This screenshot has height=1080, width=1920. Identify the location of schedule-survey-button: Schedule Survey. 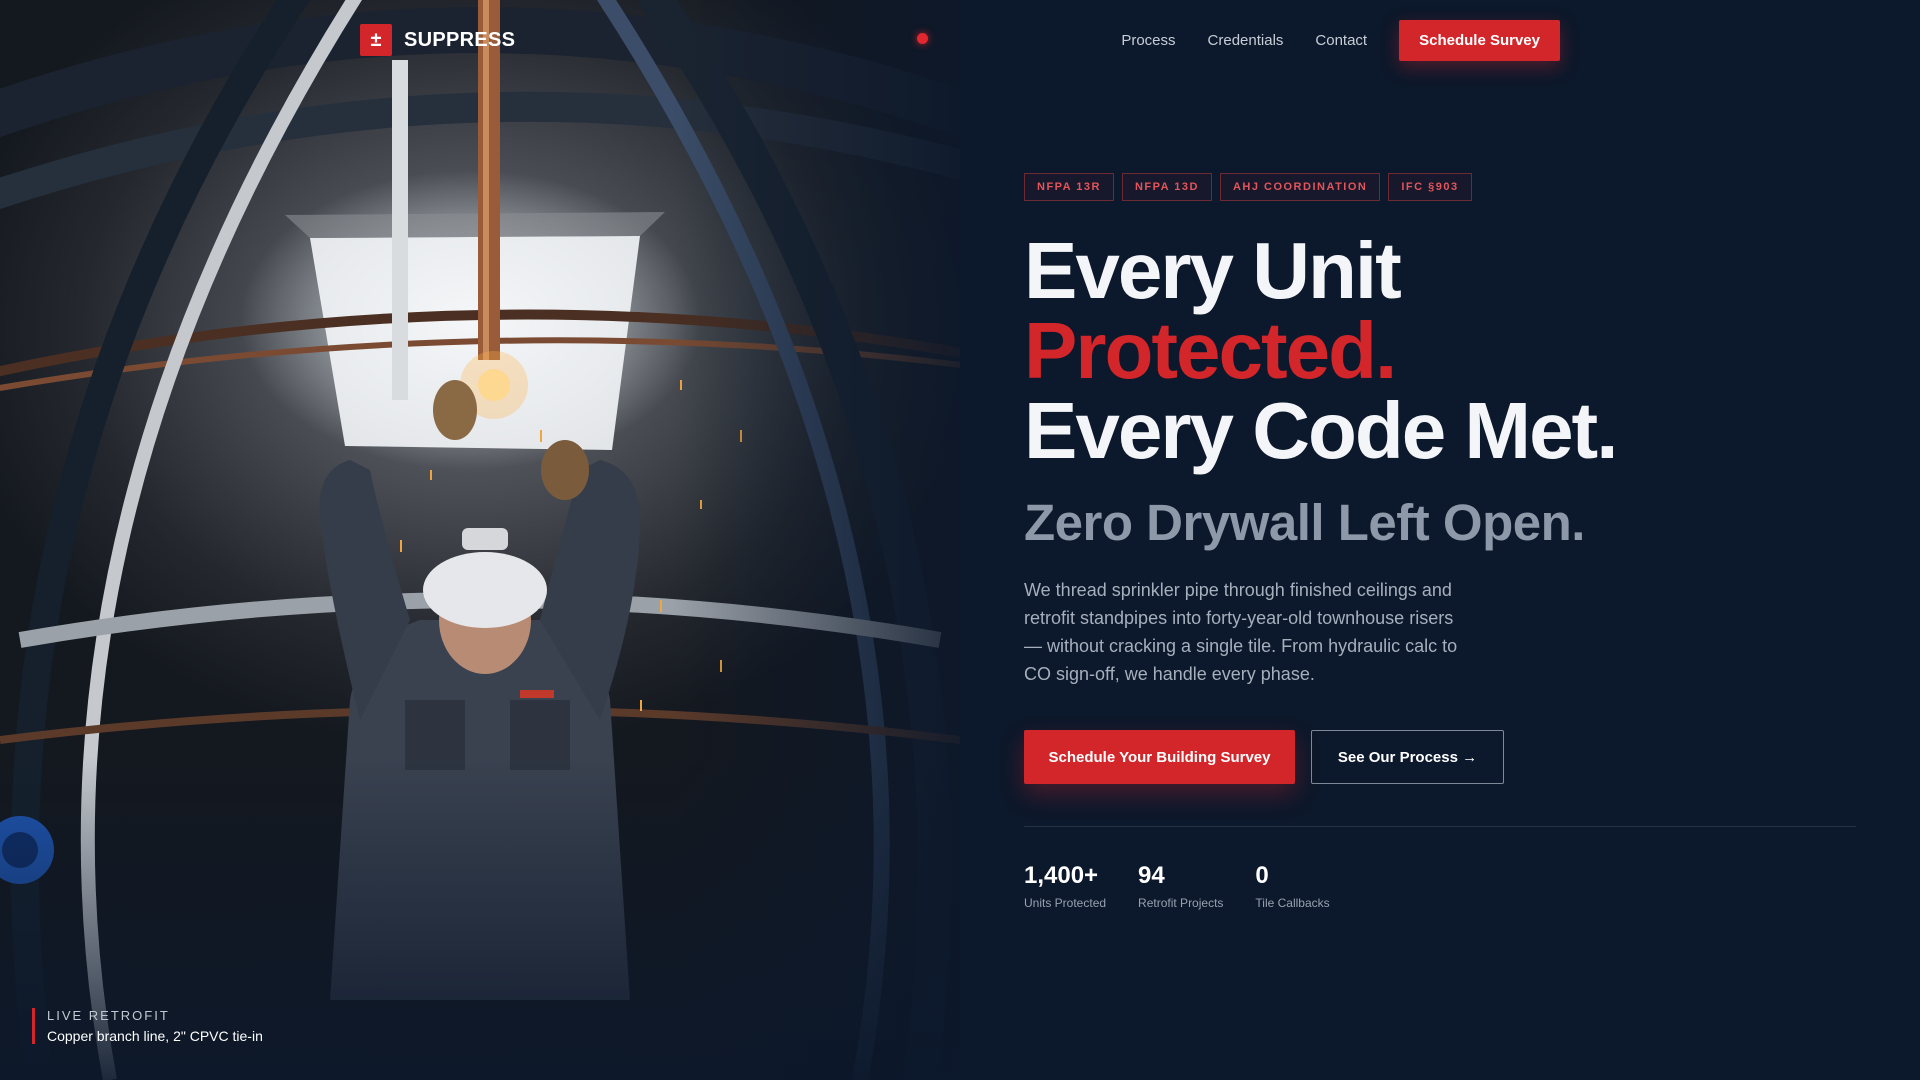
(1479, 40).